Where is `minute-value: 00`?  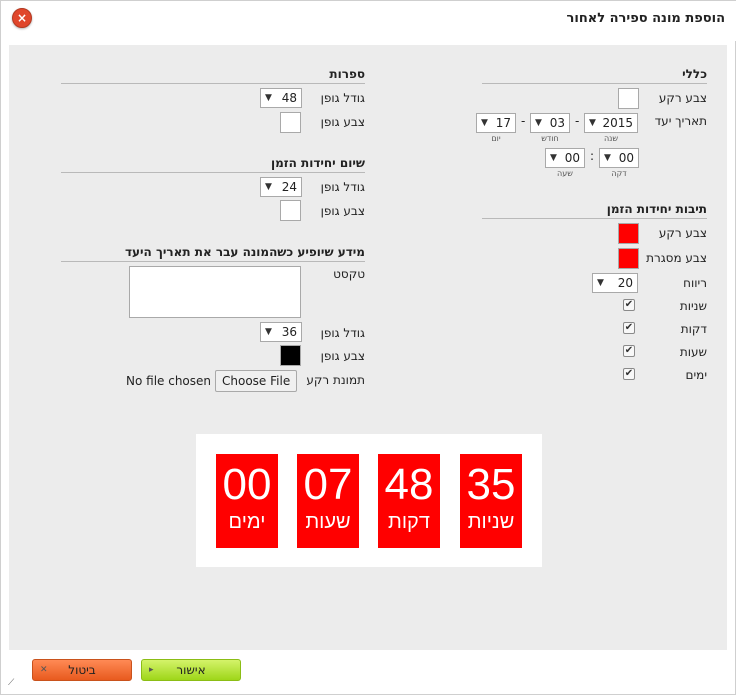 minute-value: 00 is located at coordinates (626, 158).